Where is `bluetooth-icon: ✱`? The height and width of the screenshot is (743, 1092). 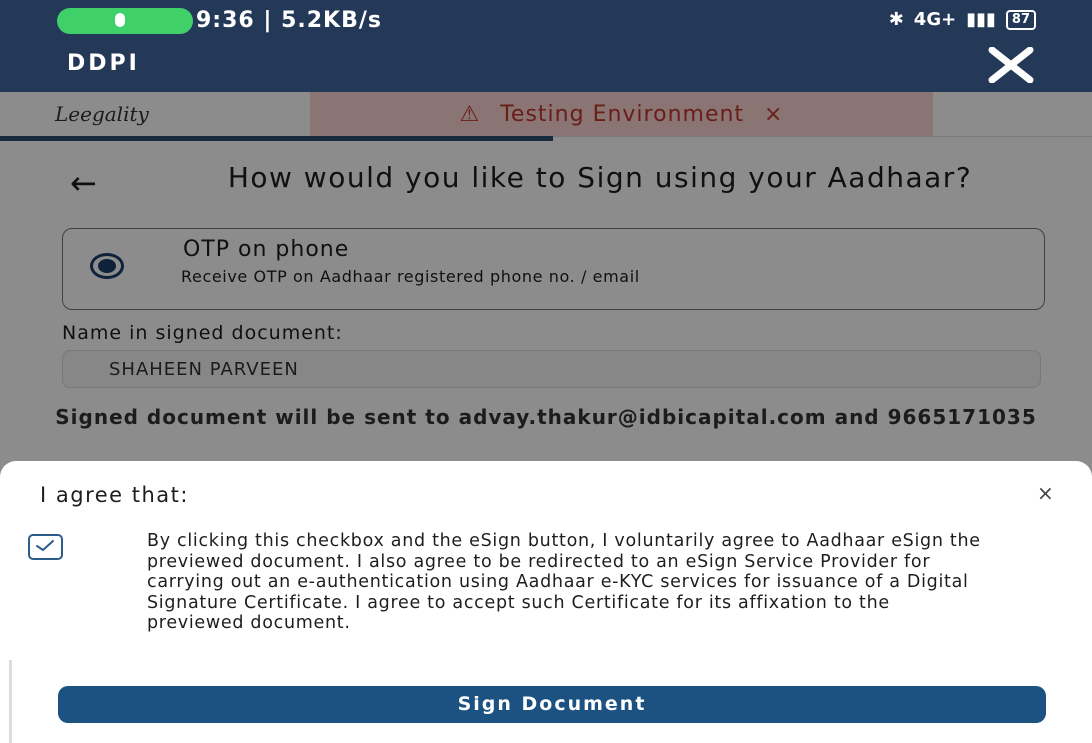
bluetooth-icon: ✱ is located at coordinates (896, 19).